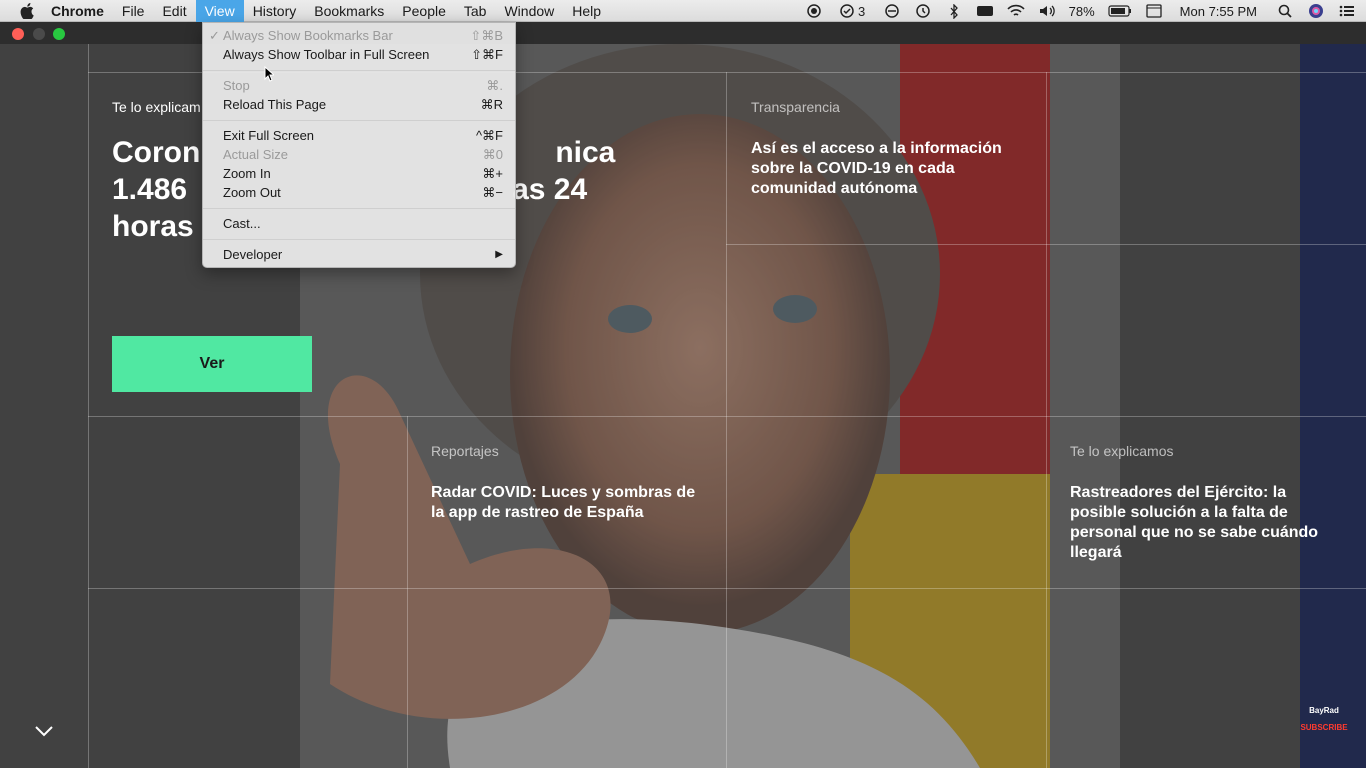 The height and width of the screenshot is (768, 1366). I want to click on battery-percent: 78%, so click(1081, 11).